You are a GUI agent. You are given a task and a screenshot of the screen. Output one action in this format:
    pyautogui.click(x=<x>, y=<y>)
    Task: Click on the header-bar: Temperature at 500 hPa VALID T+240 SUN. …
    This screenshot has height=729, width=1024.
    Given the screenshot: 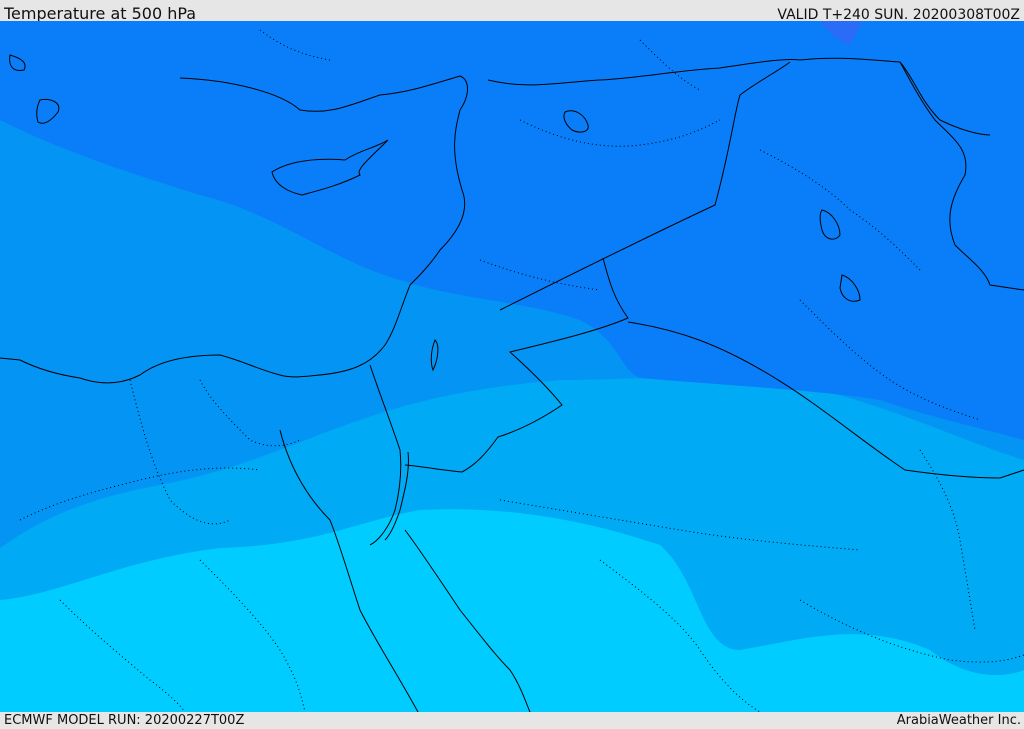 What is the action you would take?
    pyautogui.click(x=512, y=11)
    